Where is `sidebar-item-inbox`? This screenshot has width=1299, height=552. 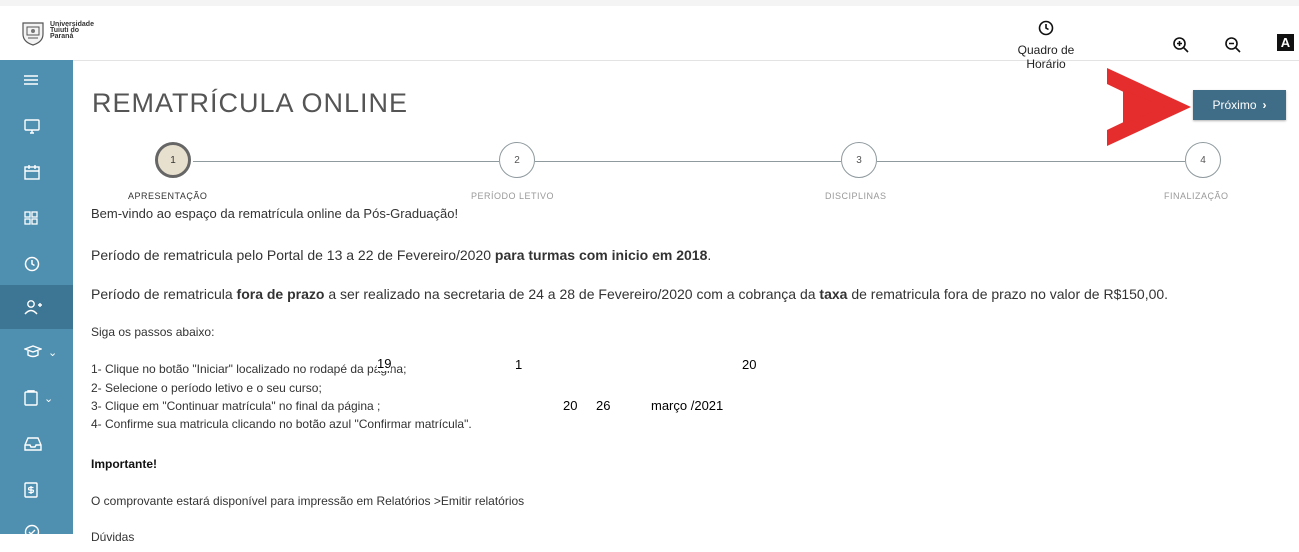
sidebar-item-inbox is located at coordinates (36, 444).